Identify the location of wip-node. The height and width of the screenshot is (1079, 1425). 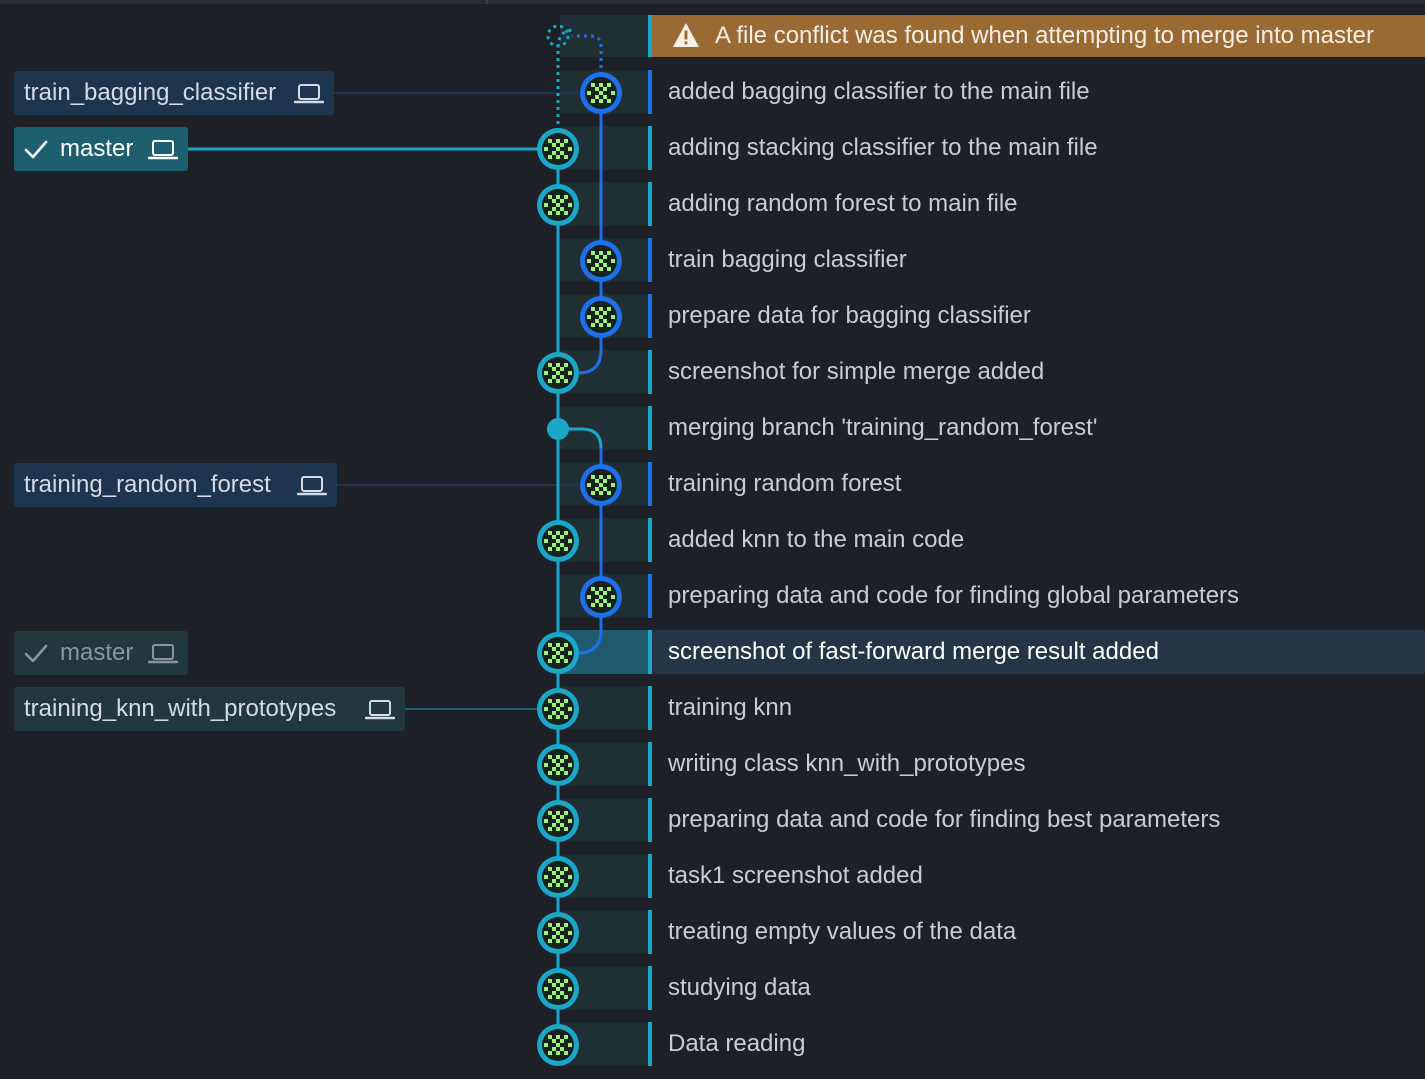
(558, 36).